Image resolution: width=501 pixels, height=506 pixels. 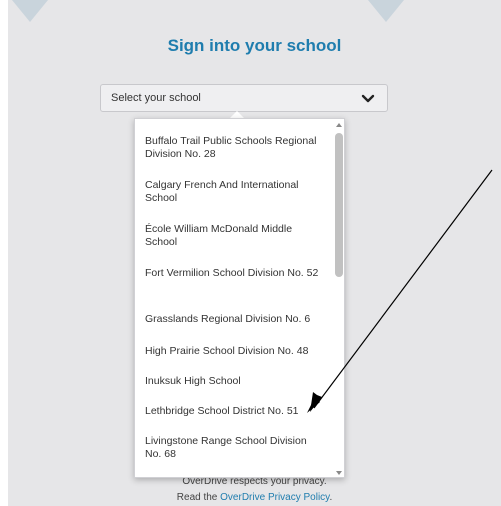 What do you see at coordinates (331, 497) in the screenshot?
I see `privacy-line-2-suffix: .` at bounding box center [331, 497].